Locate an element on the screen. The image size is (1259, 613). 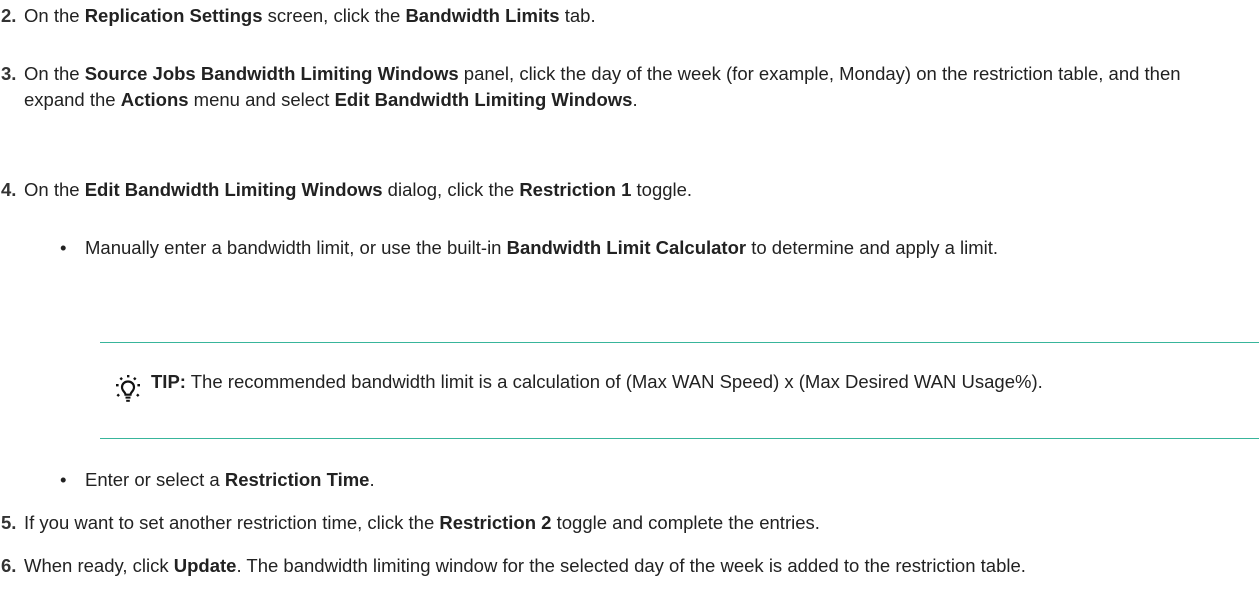
lightbulb-icon is located at coordinates (128, 388).